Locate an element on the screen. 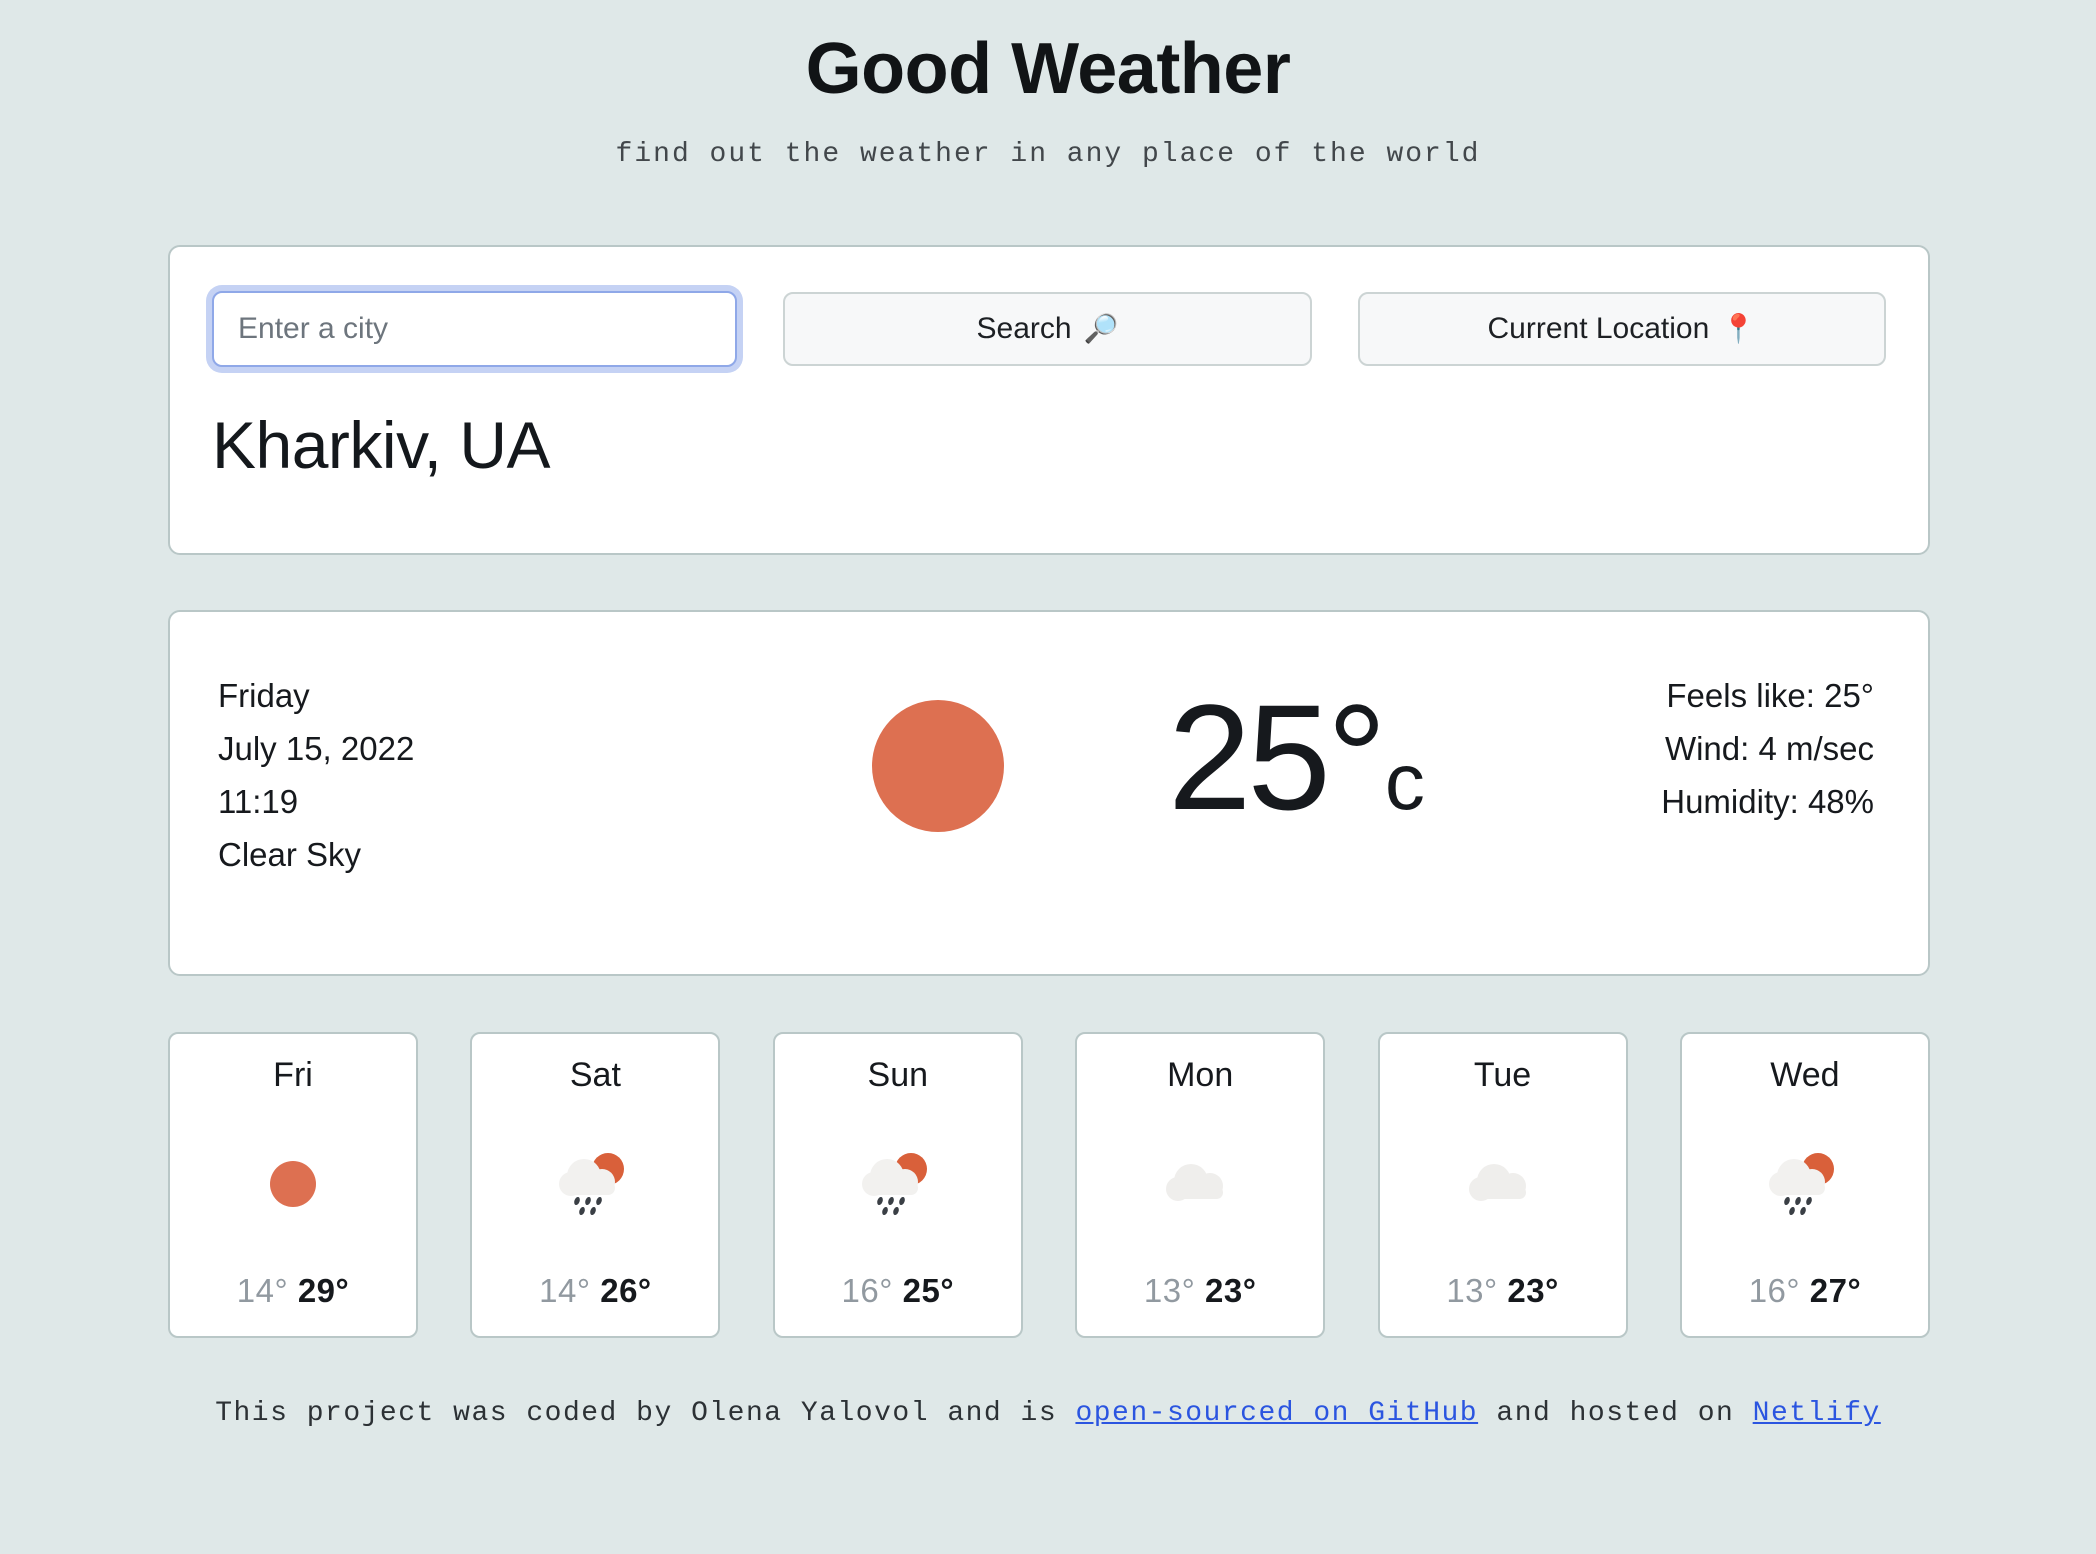  forecast-card: Sat 14° 26° is located at coordinates (595, 1185).